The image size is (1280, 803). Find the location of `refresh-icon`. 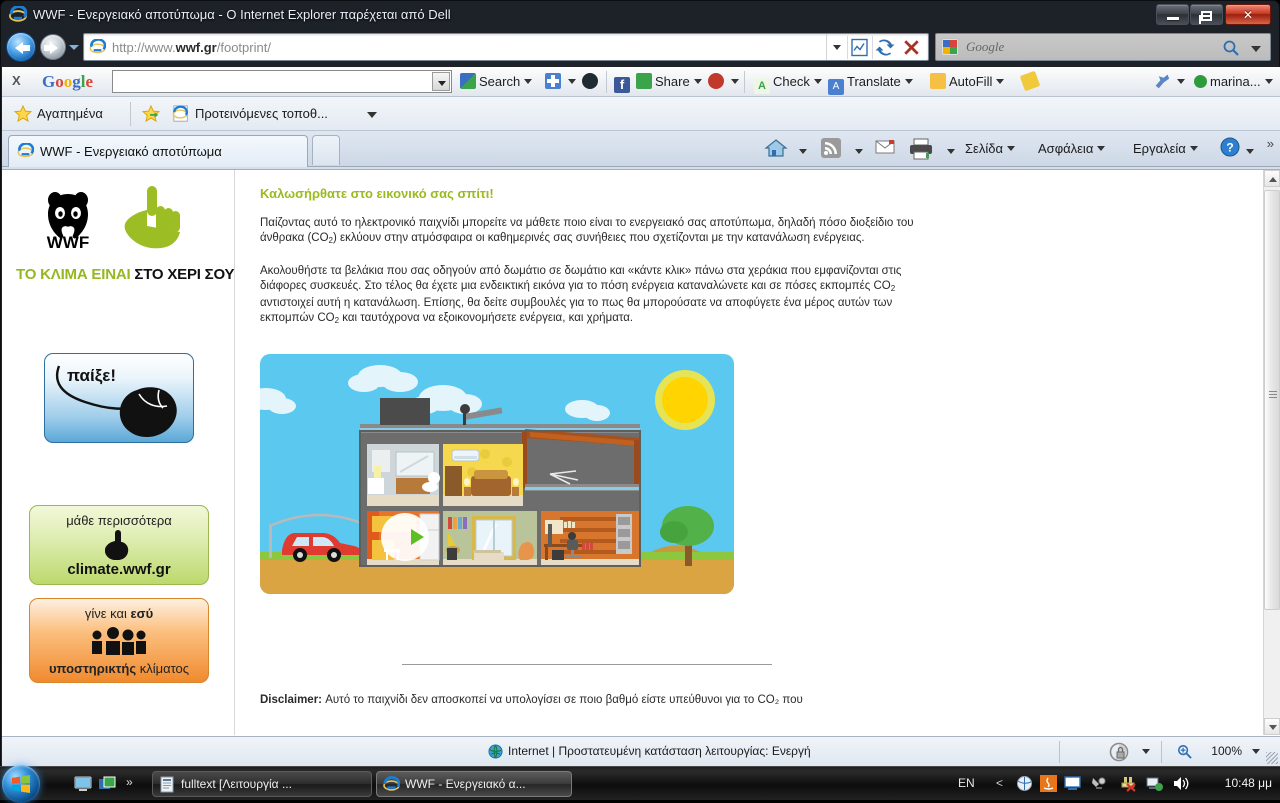

refresh-icon is located at coordinates (884, 47).